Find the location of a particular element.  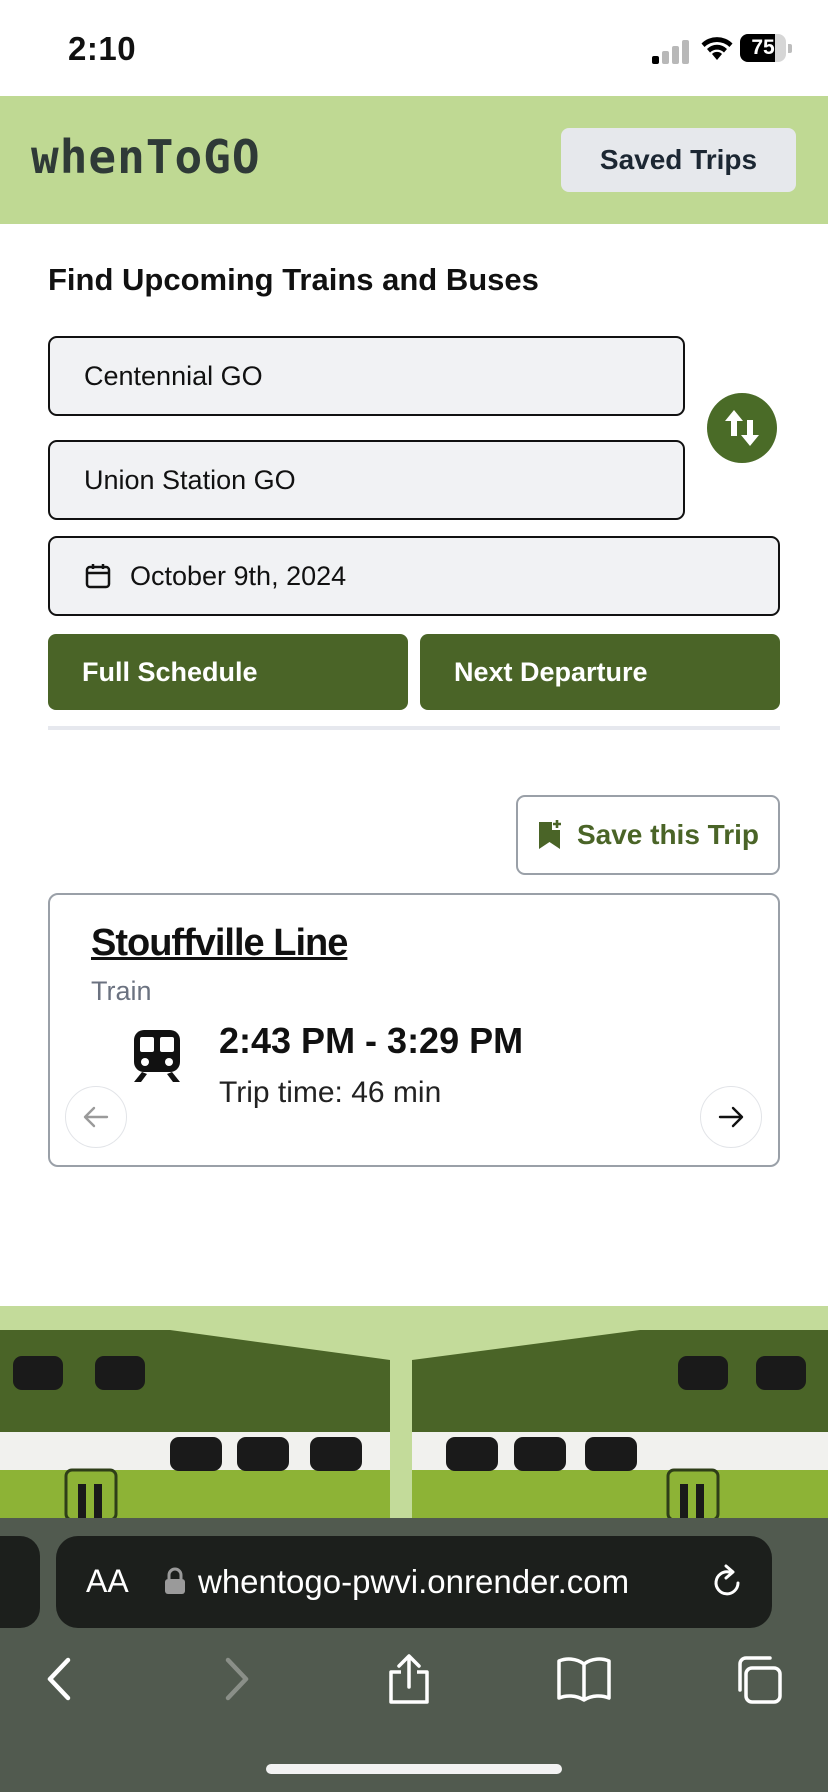

signal-icon is located at coordinates (672, 51).